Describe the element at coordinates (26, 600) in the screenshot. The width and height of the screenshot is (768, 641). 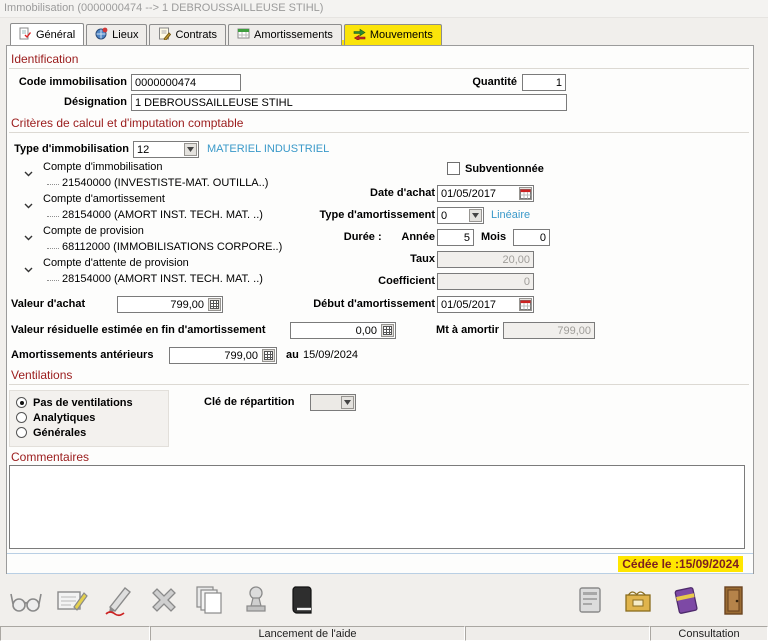
I see `preview-glasses-icon` at that location.